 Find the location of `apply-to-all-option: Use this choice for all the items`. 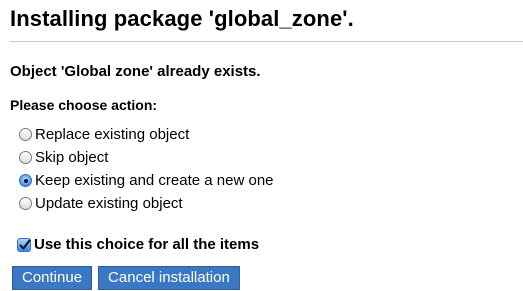

apply-to-all-option: Use this choice for all the items is located at coordinates (138, 244).